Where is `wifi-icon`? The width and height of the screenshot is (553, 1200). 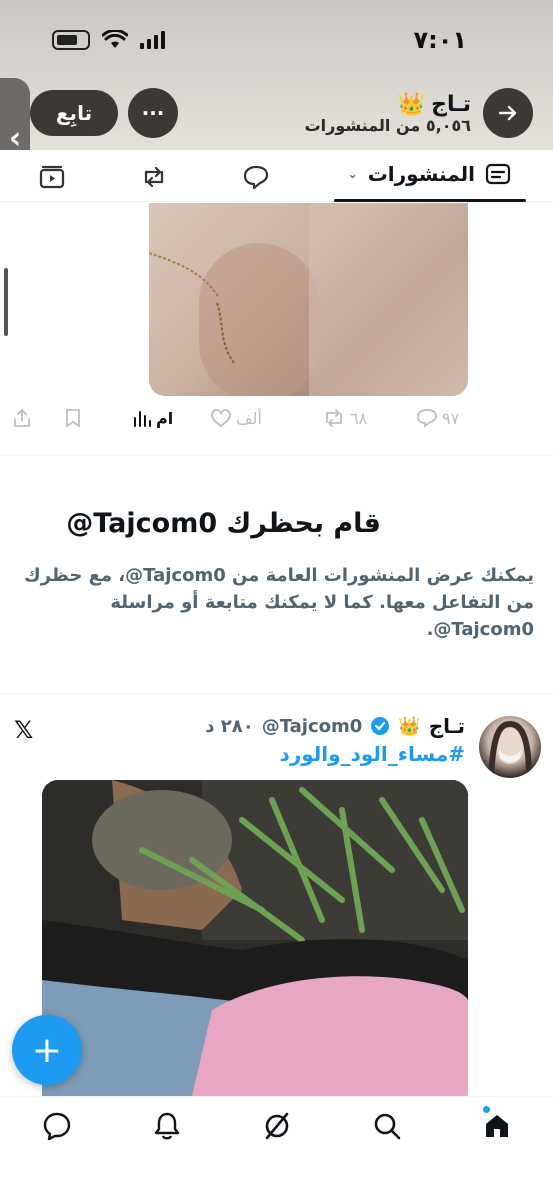 wifi-icon is located at coordinates (115, 39).